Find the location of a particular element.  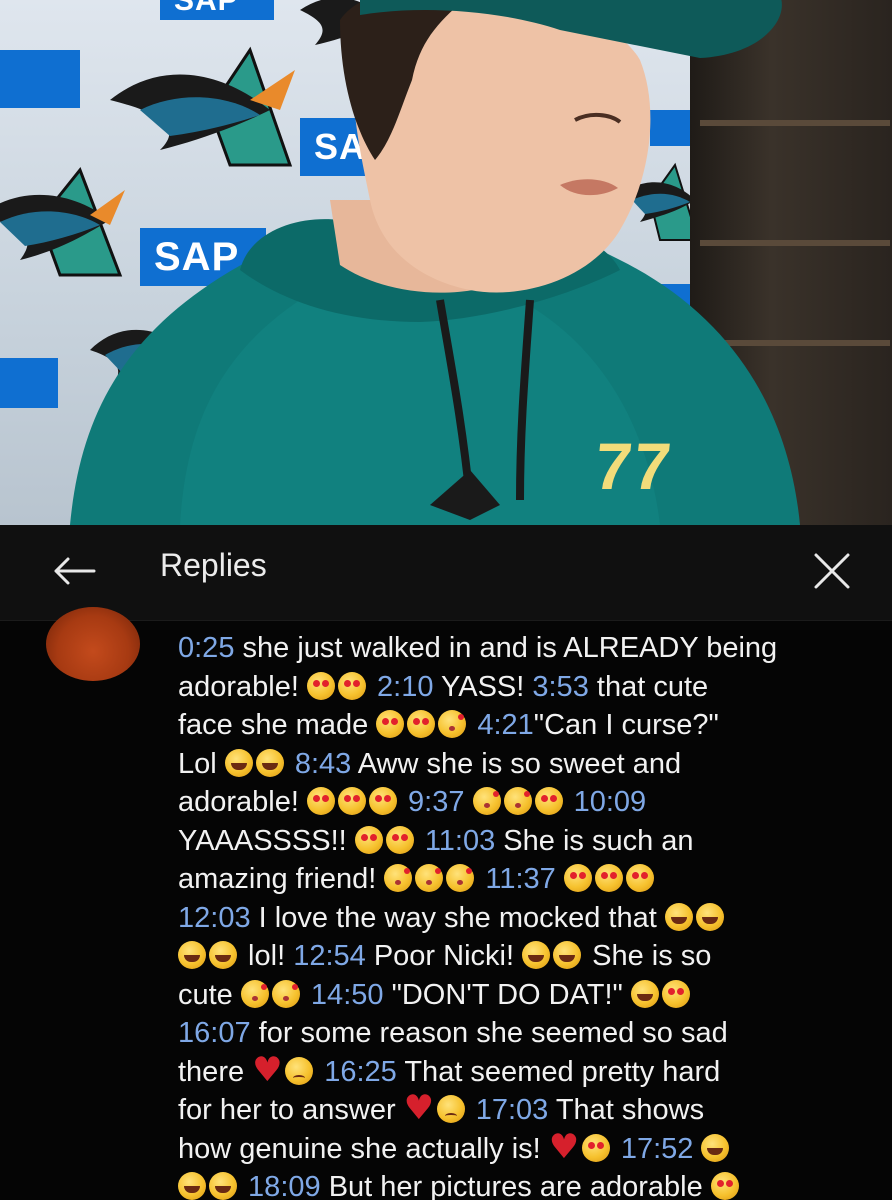

comment-line: amazing friend! 11:37 is located at coordinates (523, 879).